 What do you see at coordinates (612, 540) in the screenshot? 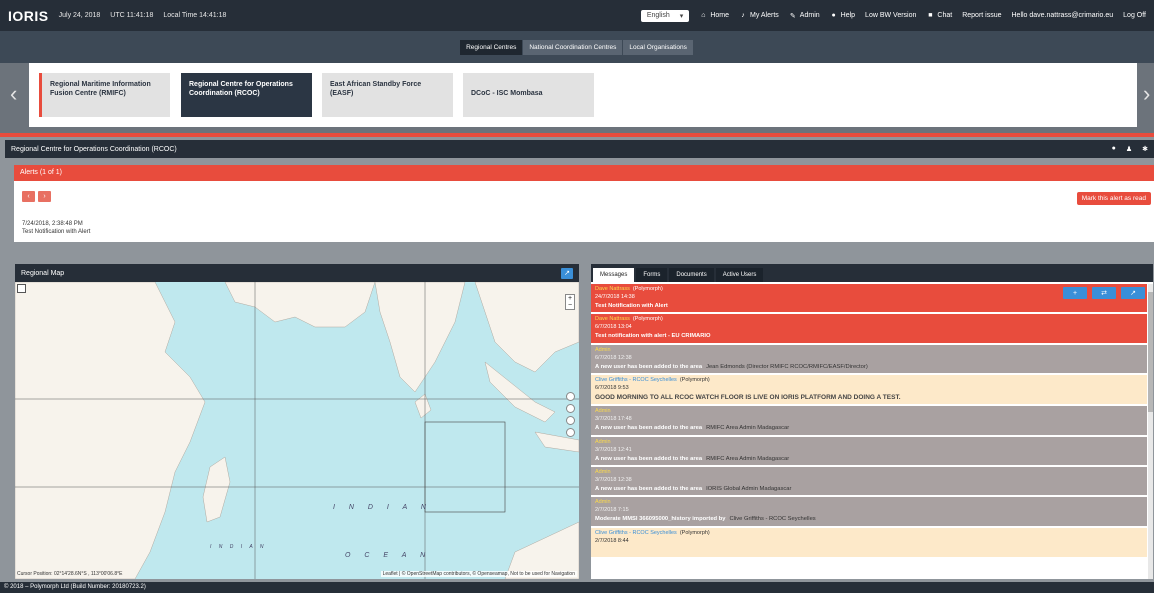
I see `message-date: 2/7/2018 8:44` at bounding box center [612, 540].